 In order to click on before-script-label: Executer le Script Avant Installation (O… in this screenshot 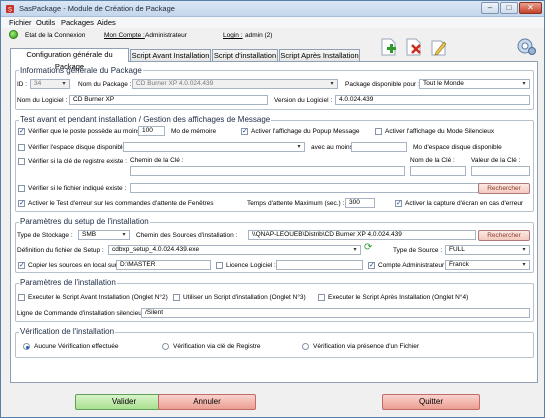, I will do `click(98, 297)`.